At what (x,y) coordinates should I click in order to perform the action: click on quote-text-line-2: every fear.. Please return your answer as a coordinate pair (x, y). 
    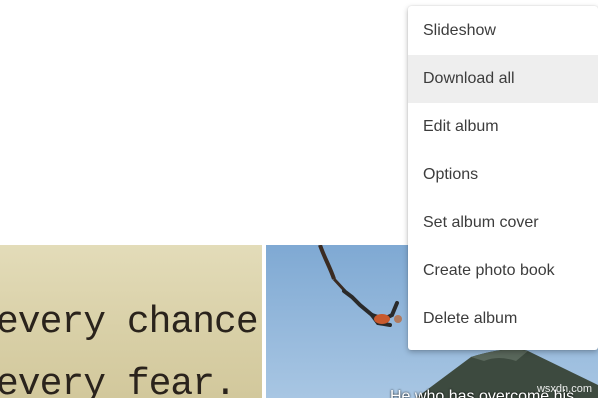
    Looking at the image, I should click on (118, 380).